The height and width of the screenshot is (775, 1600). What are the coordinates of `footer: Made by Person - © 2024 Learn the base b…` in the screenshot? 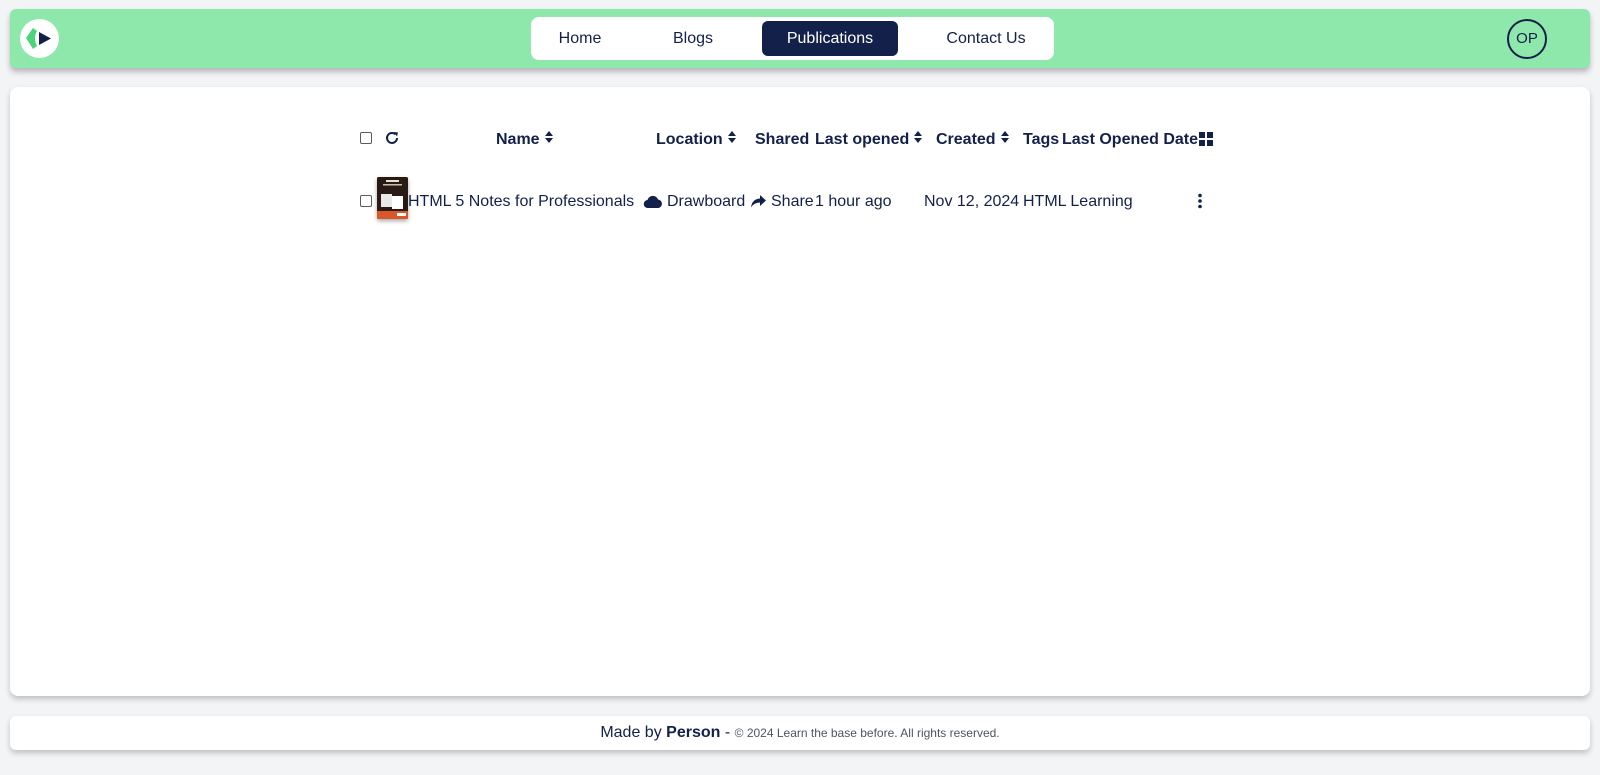 It's located at (800, 733).